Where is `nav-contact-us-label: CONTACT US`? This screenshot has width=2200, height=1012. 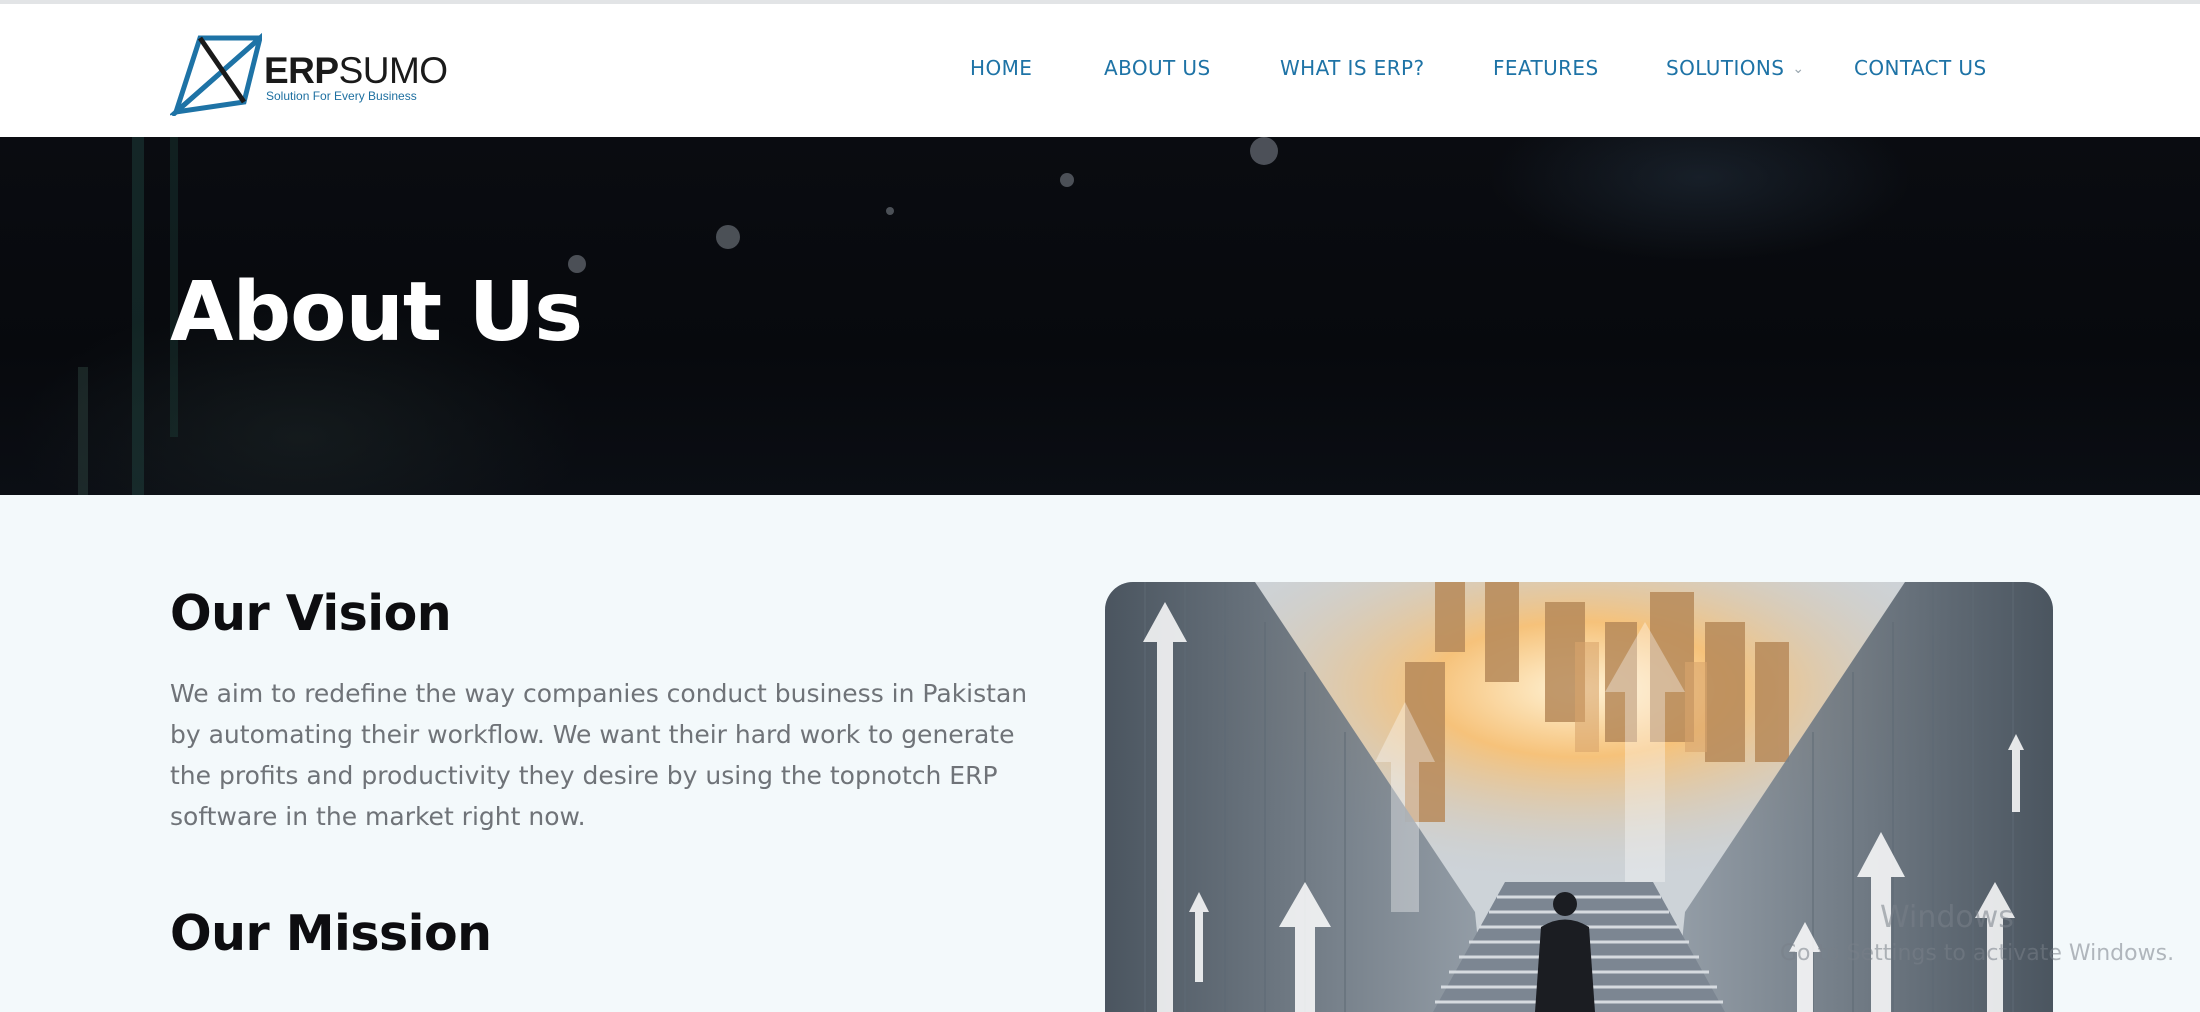
nav-contact-us-label: CONTACT US is located at coordinates (1920, 68).